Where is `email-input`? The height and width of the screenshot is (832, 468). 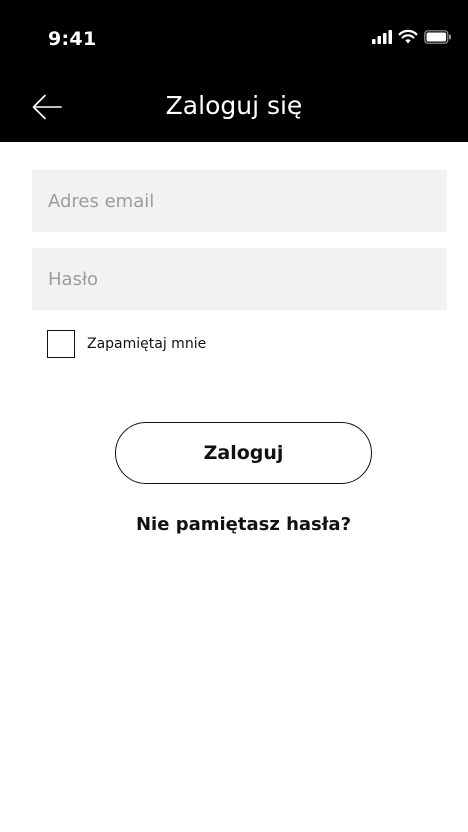 email-input is located at coordinates (239, 201).